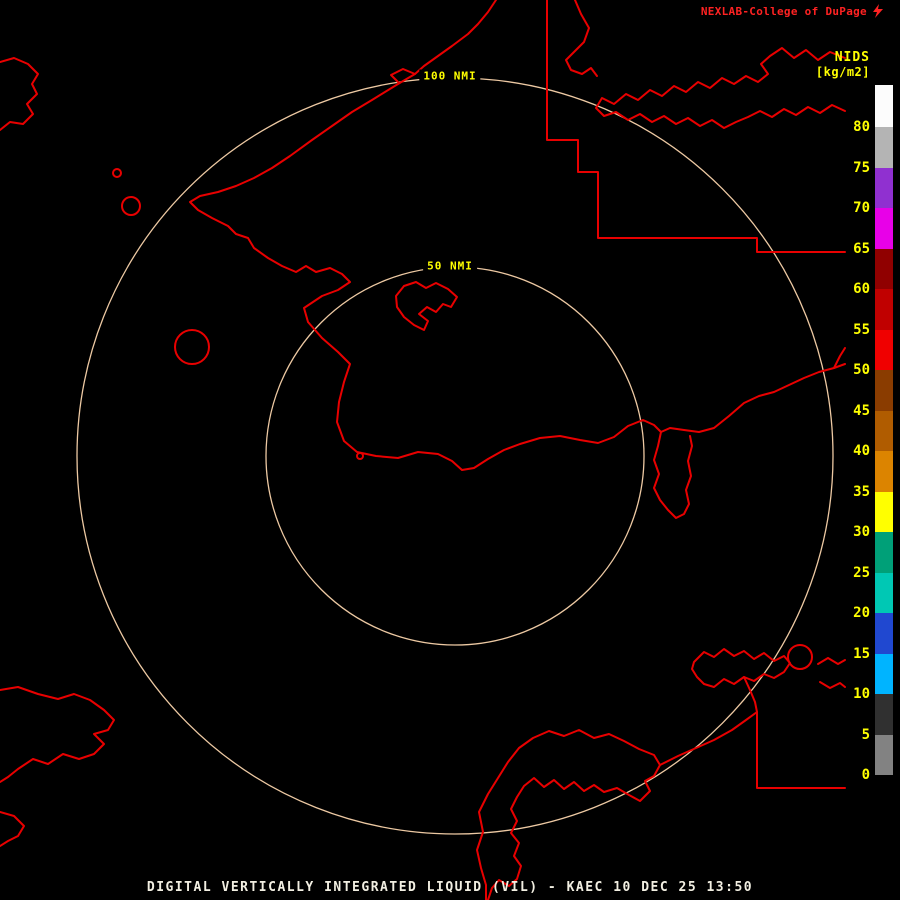 Image resolution: width=900 pixels, height=900 pixels. Describe the element at coordinates (19, 94) in the screenshot. I see `coastline-left-blob` at that location.